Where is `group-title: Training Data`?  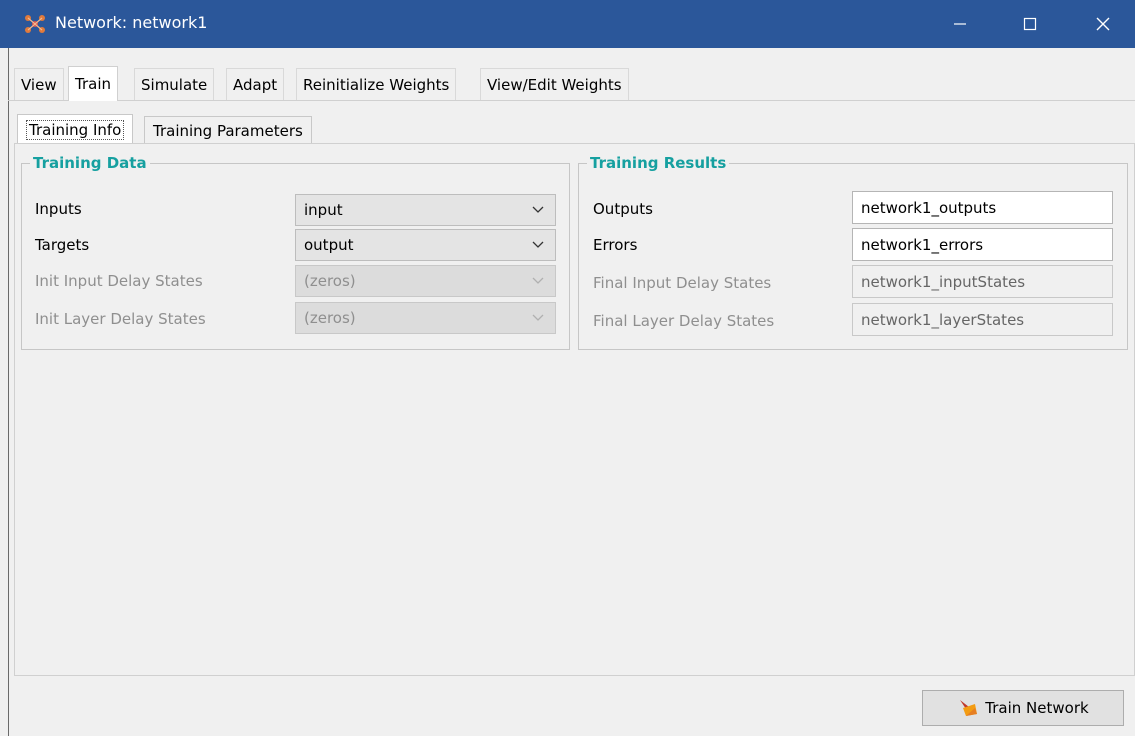
group-title: Training Data is located at coordinates (90, 163).